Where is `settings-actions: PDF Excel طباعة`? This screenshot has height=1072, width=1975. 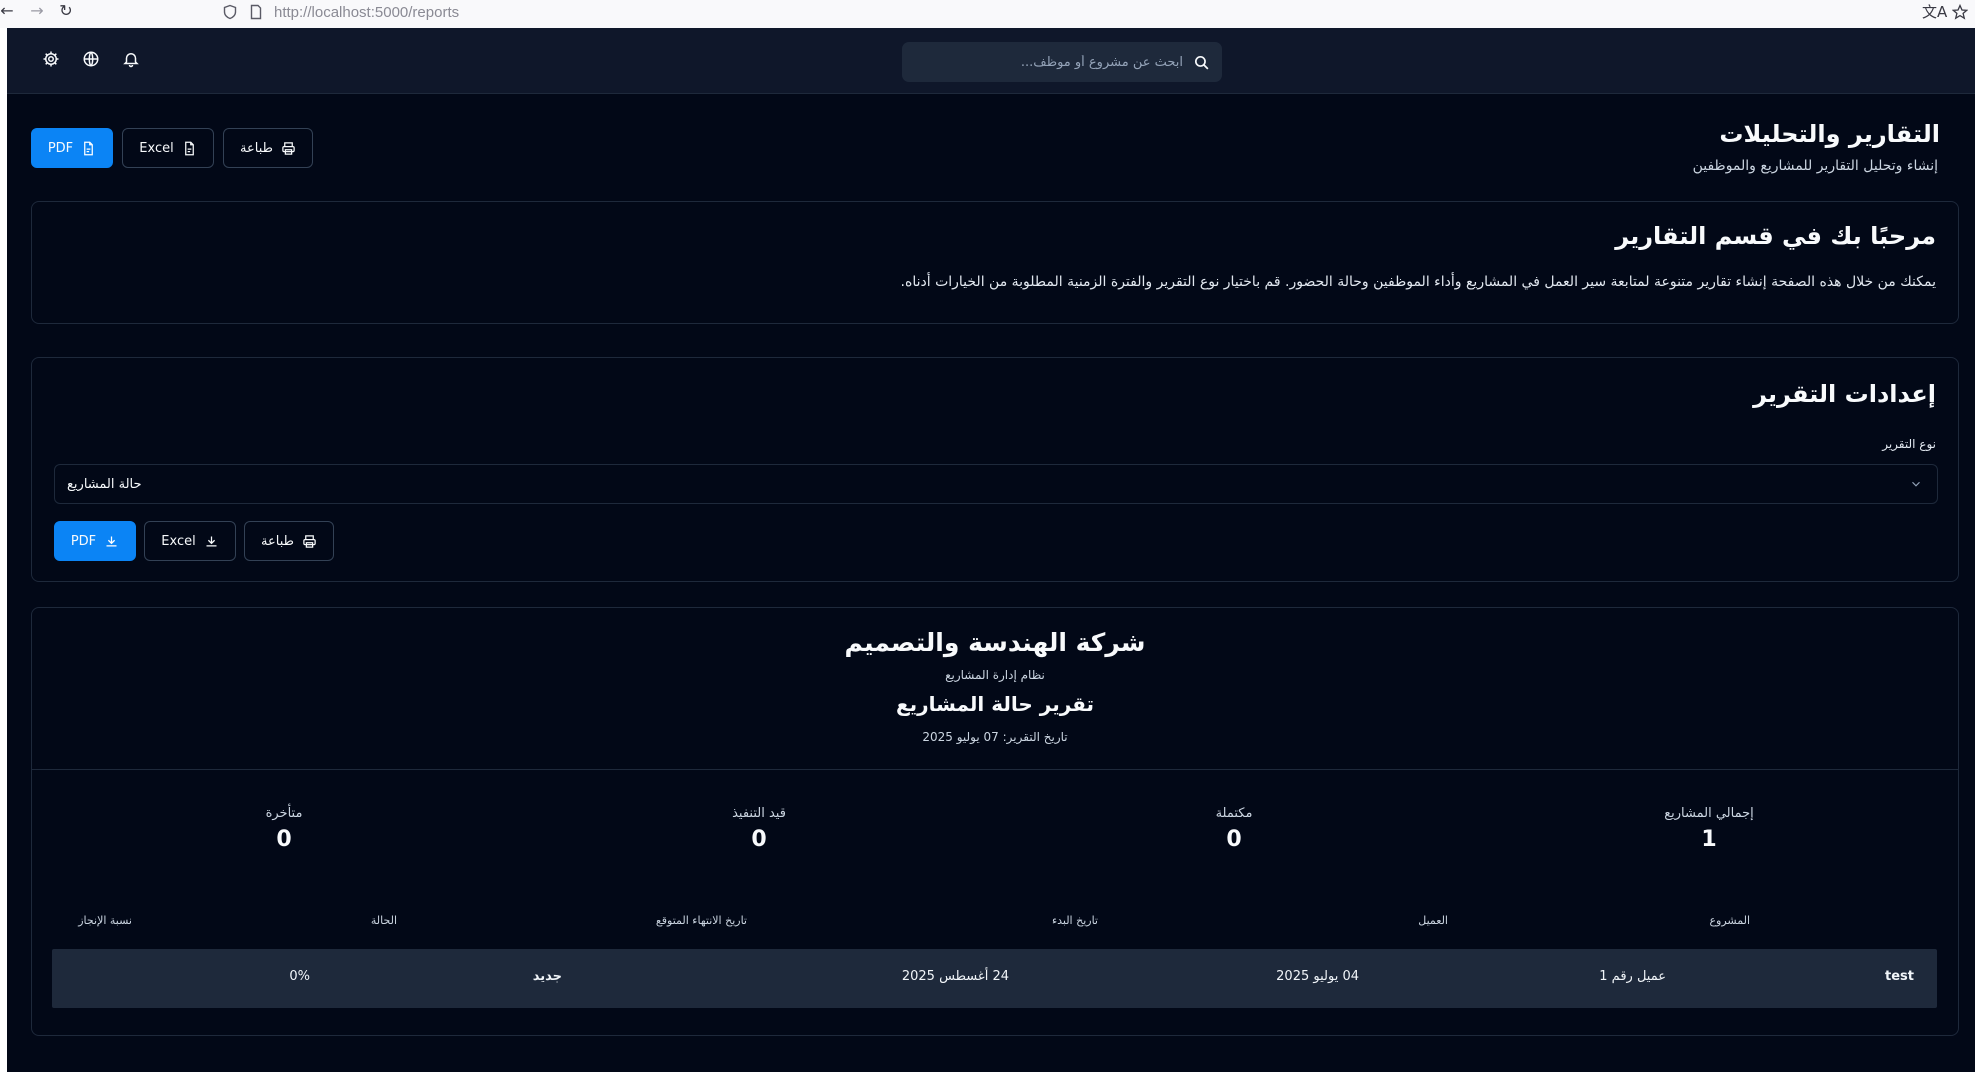
settings-actions: PDF Excel طباعة is located at coordinates (194, 541).